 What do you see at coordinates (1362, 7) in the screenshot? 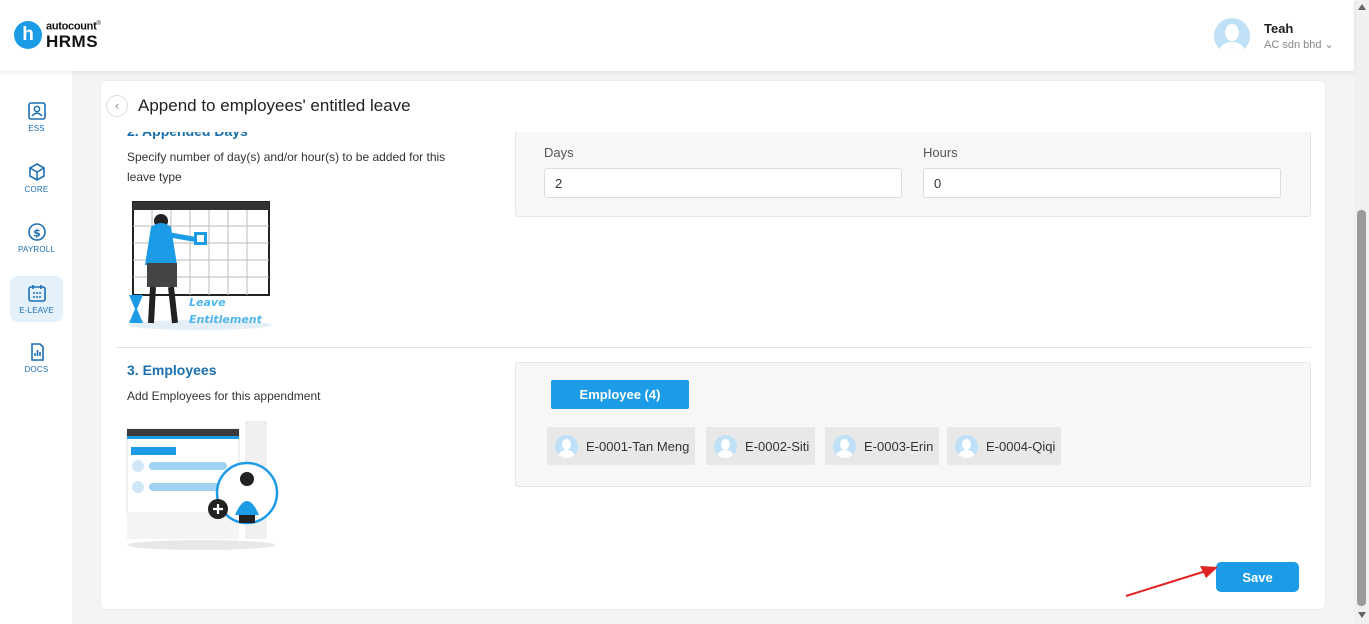
I see `scroll-up-icon` at bounding box center [1362, 7].